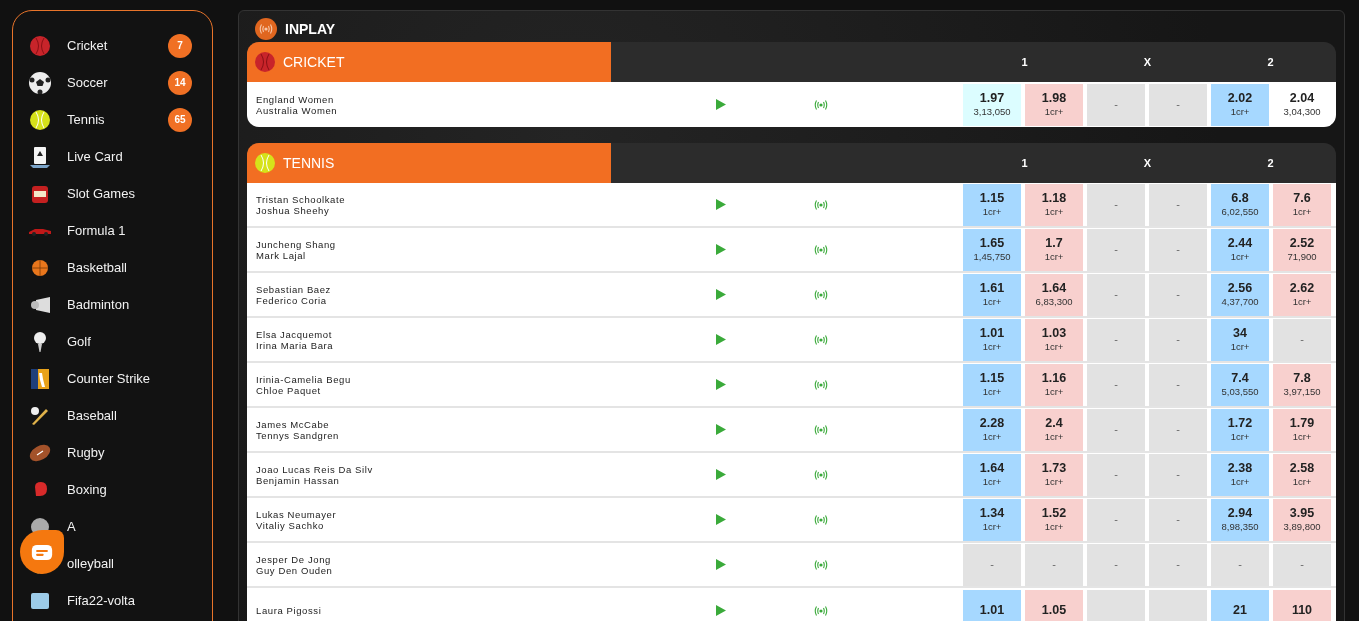 The image size is (1359, 621). I want to click on odds-button: 2.62 1cr+, so click(1302, 294).